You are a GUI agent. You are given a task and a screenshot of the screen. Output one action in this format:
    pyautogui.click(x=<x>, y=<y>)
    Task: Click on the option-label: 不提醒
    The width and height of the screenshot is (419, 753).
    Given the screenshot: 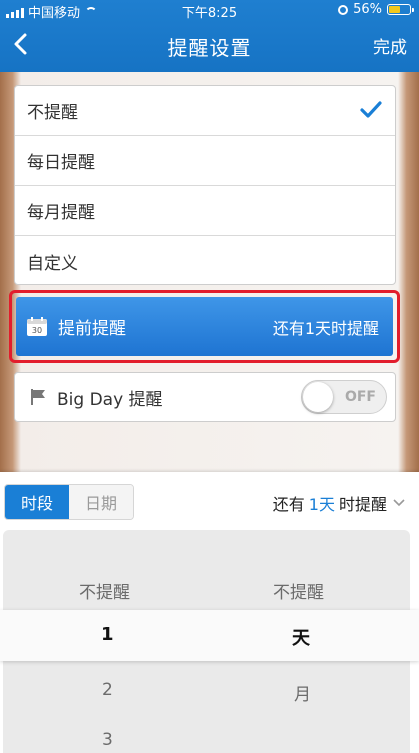 What is the action you would take?
    pyautogui.click(x=52, y=113)
    